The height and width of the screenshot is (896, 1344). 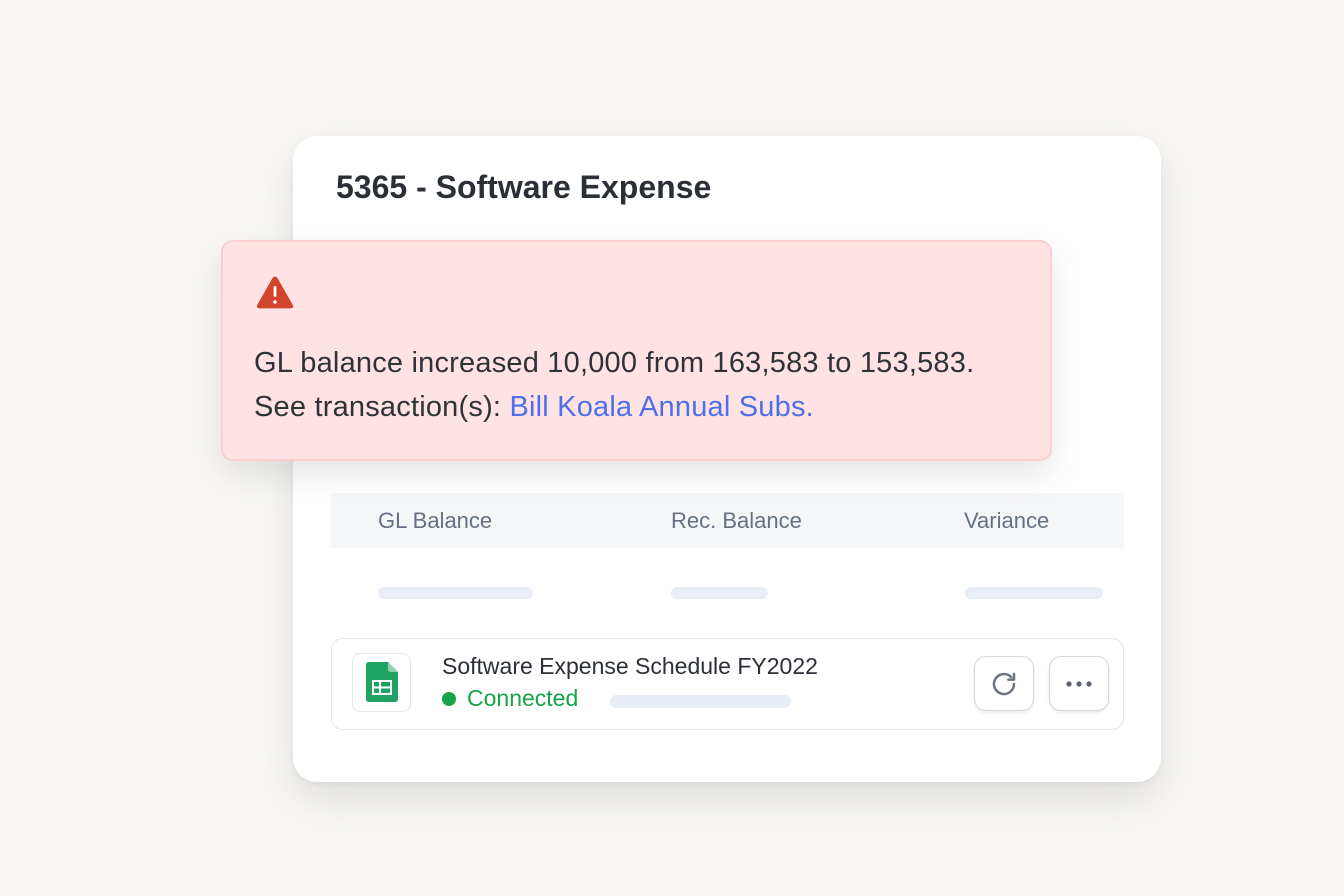 What do you see at coordinates (1007, 520) in the screenshot?
I see `column-header-variance: Variance` at bounding box center [1007, 520].